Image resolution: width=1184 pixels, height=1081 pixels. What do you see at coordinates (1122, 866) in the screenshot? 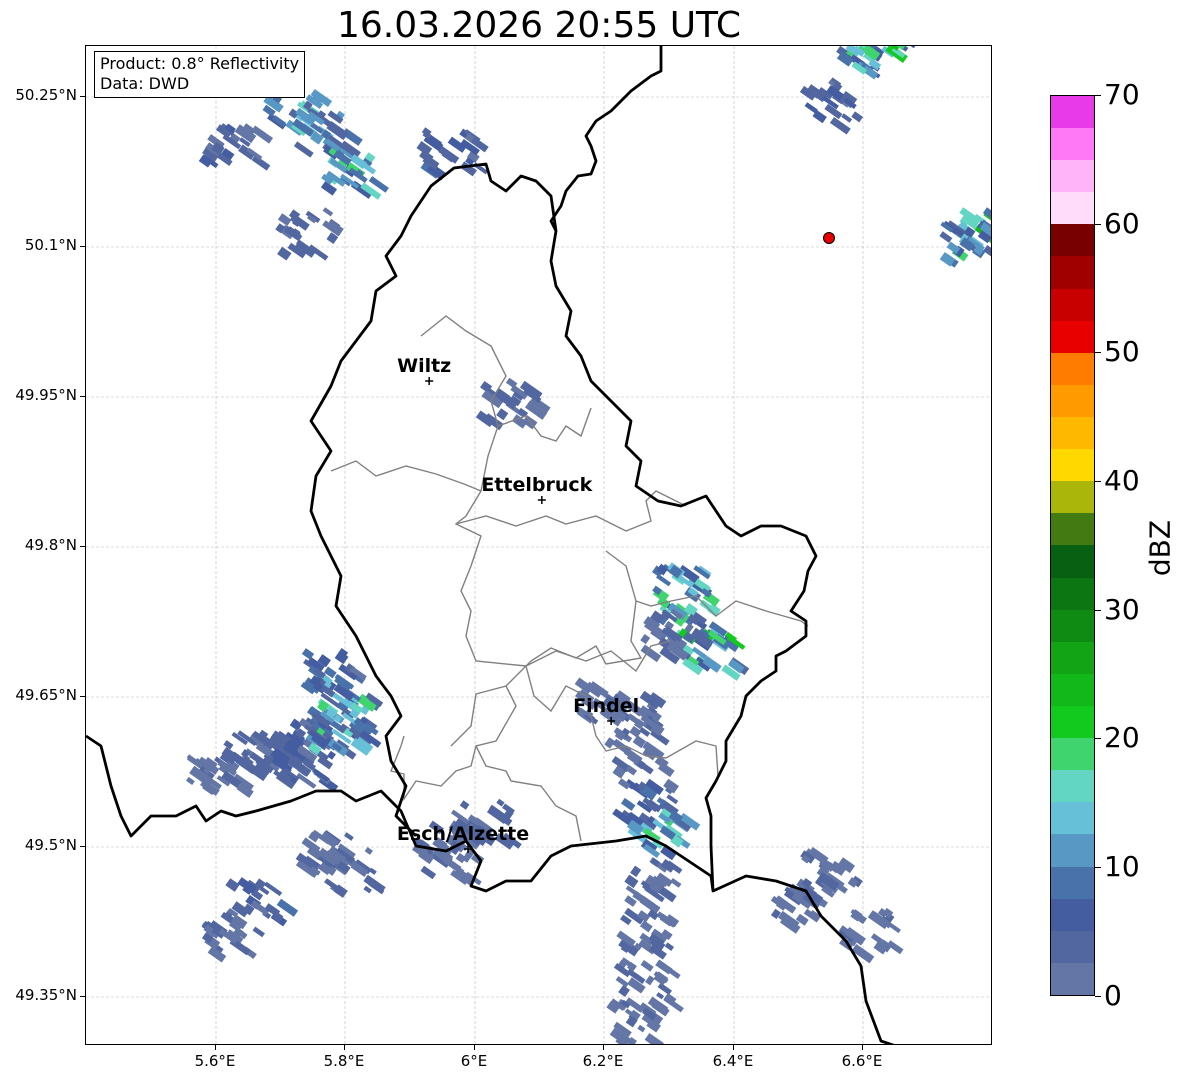
I see `colorbar-label: 10` at bounding box center [1122, 866].